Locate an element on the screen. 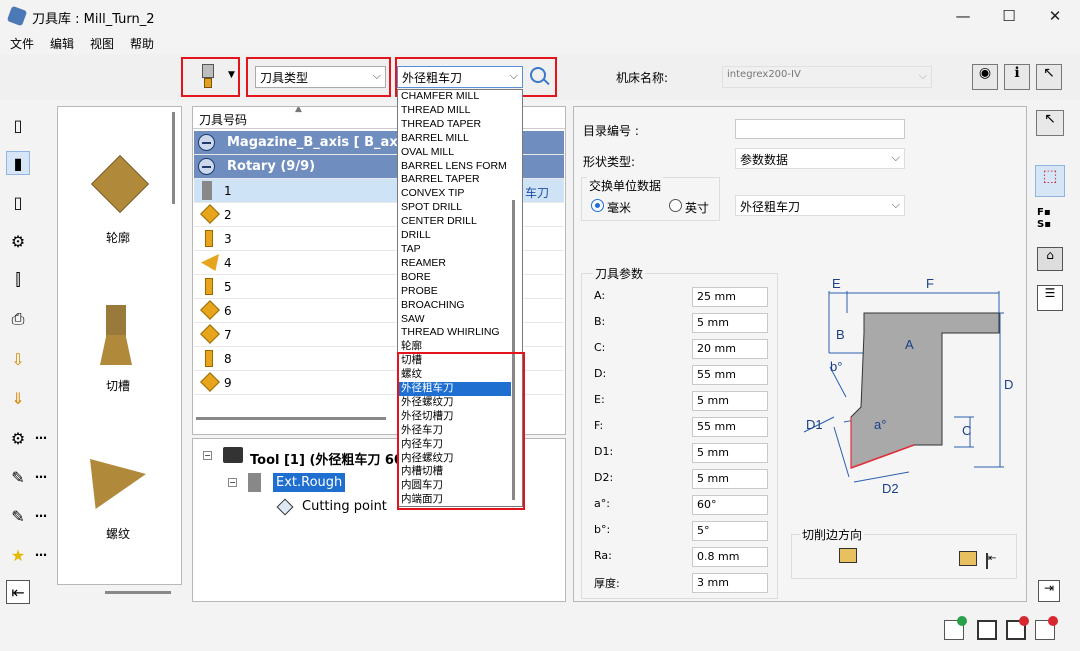 Image resolution: width=1080 pixels, height=651 pixels. drill-tool-icon: ▯ is located at coordinates (18, 202).